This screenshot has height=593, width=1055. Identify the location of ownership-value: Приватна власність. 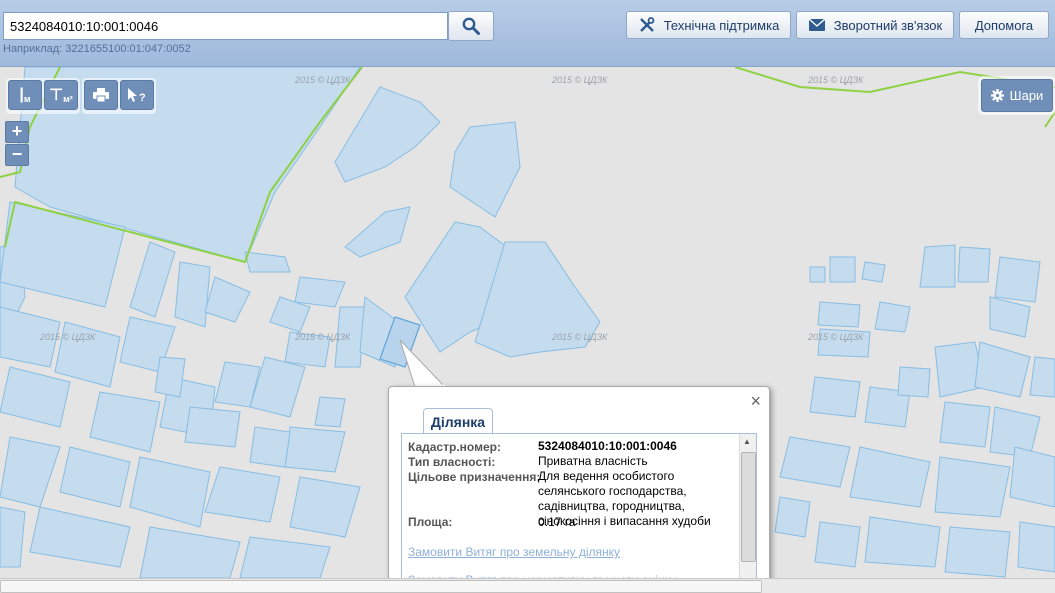
(593, 461).